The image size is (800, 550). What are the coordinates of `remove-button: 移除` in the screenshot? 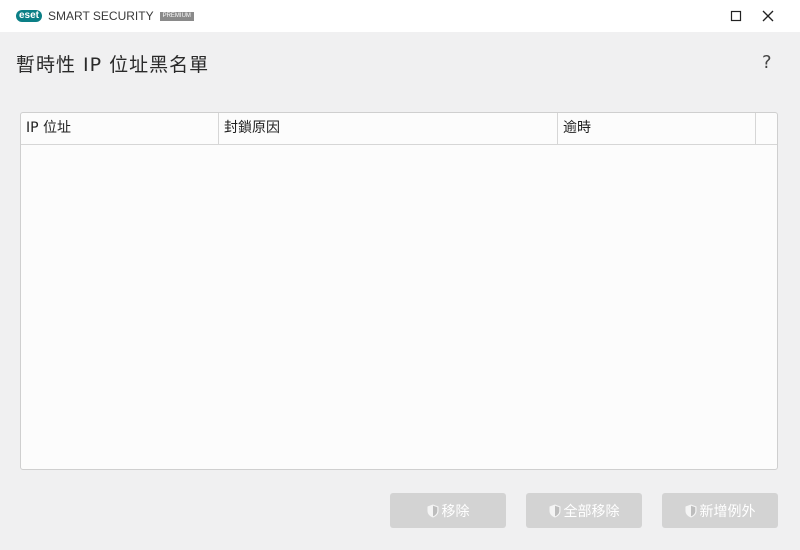 It's located at (448, 510).